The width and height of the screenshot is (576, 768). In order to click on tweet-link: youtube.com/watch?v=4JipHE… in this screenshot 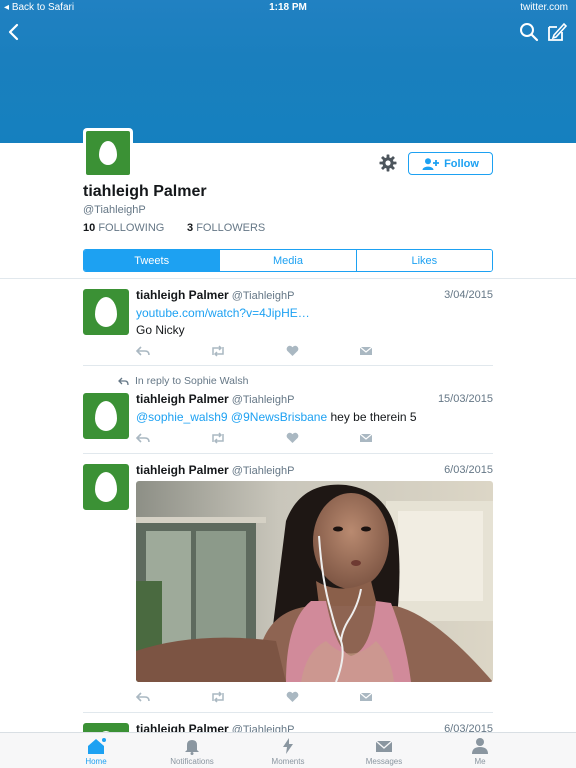, I will do `click(223, 313)`.